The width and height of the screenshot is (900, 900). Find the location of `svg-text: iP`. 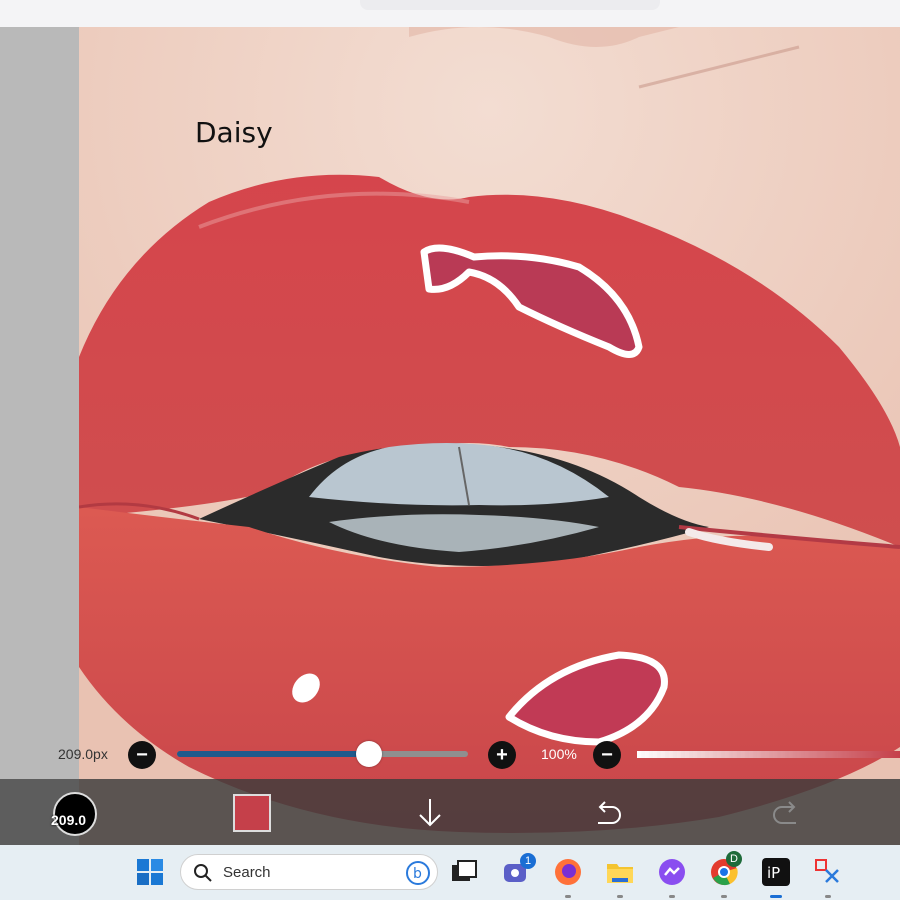

svg-text: iP is located at coordinates (773, 873).